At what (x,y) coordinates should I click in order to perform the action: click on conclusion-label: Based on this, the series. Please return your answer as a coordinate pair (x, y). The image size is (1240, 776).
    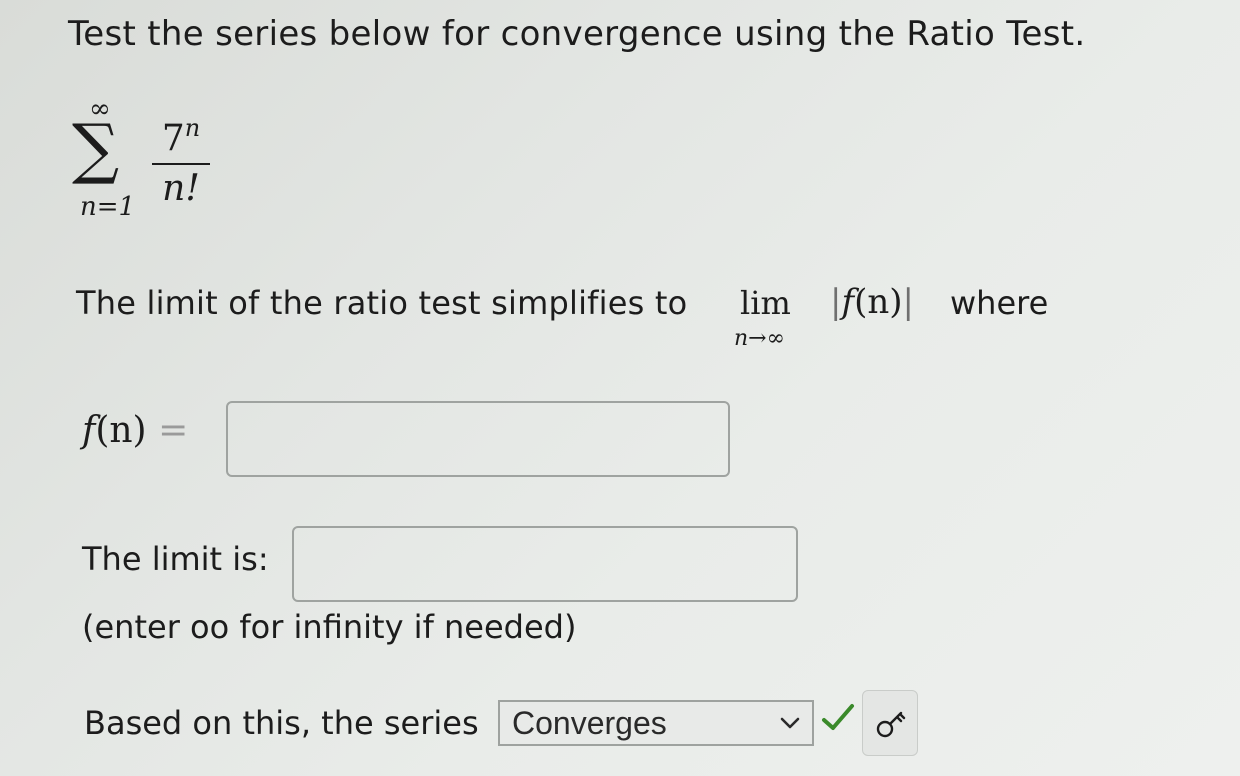
    Looking at the image, I should click on (281, 723).